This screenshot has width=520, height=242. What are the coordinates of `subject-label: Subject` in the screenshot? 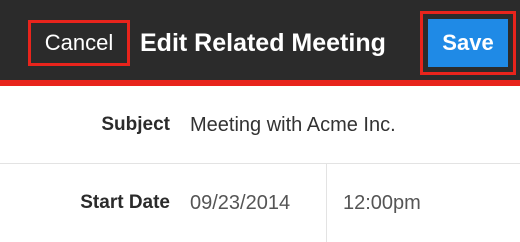 It's located at (135, 124).